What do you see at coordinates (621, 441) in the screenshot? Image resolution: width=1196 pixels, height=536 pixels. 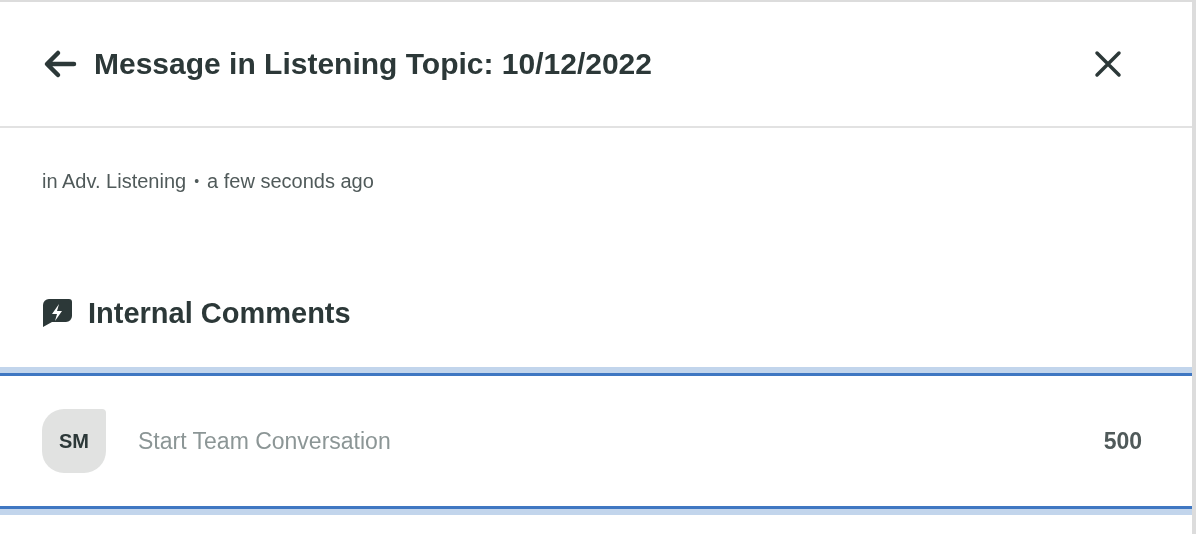 I see `comment-input-field: Start Team Conversation` at bounding box center [621, 441].